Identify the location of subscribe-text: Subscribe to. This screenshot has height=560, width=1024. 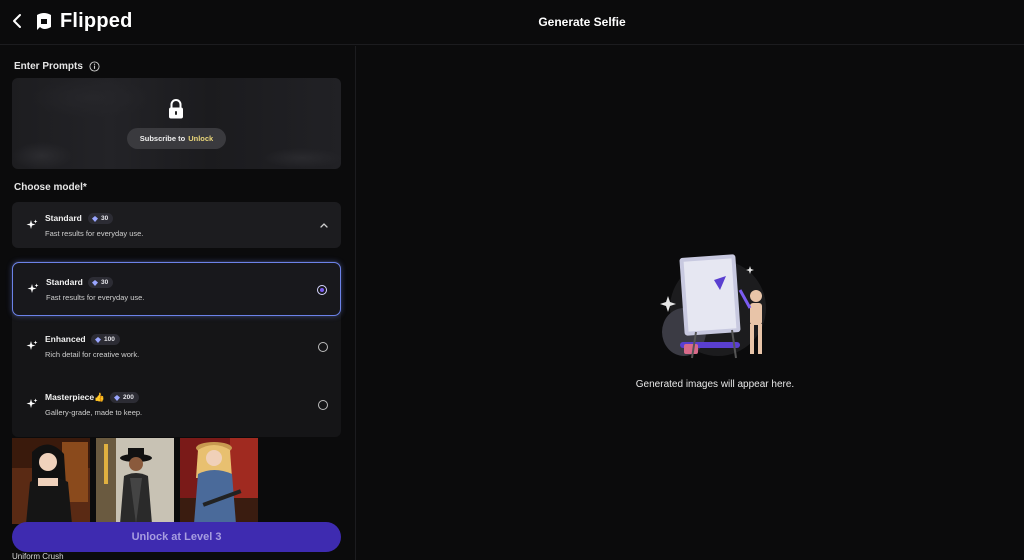
(162, 138).